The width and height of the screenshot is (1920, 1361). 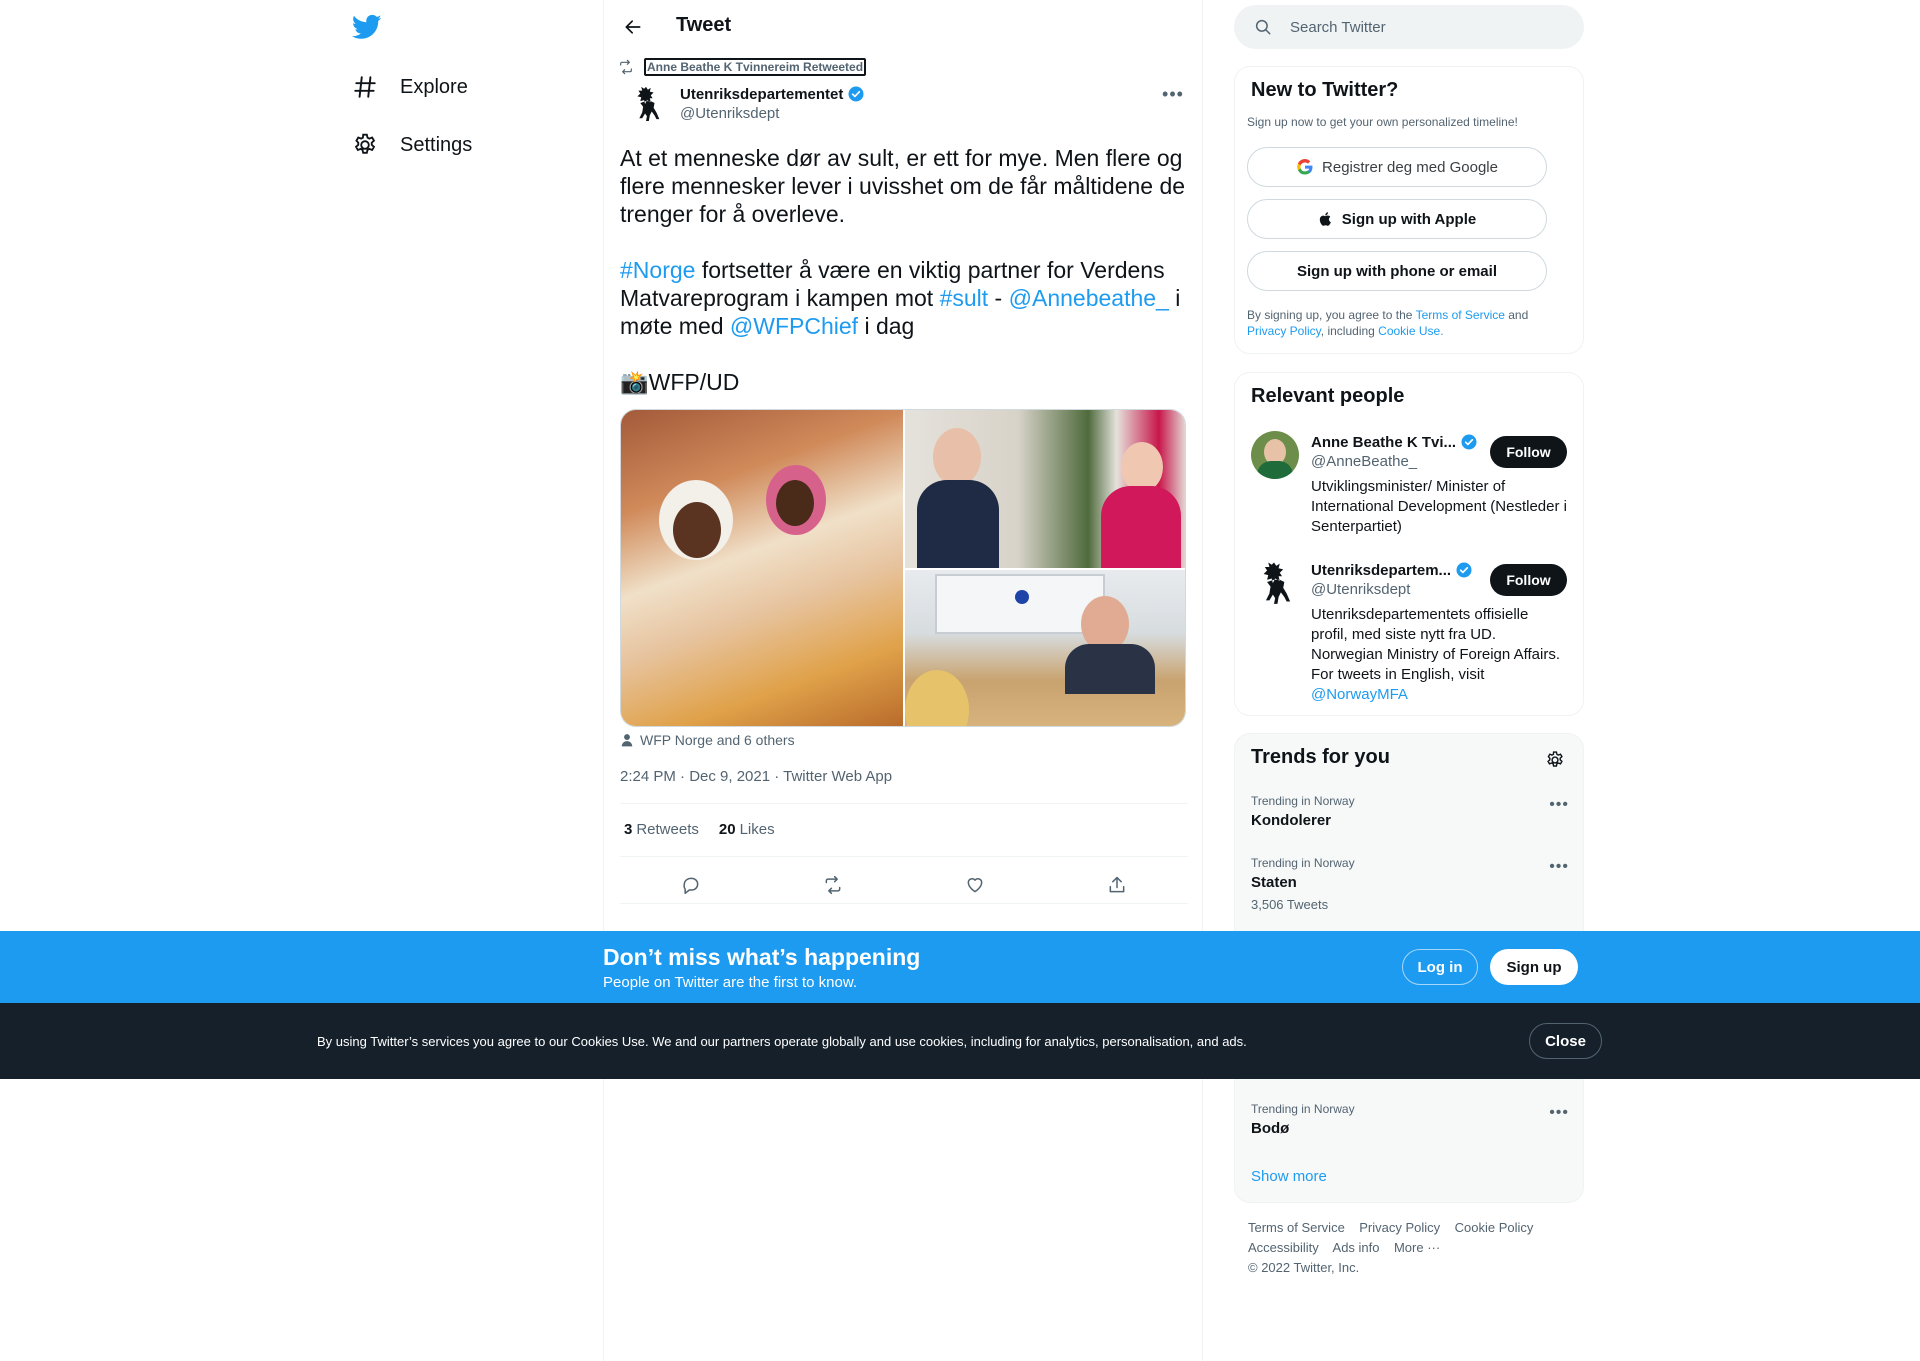 I want to click on trends-settings-button, so click(x=1555, y=760).